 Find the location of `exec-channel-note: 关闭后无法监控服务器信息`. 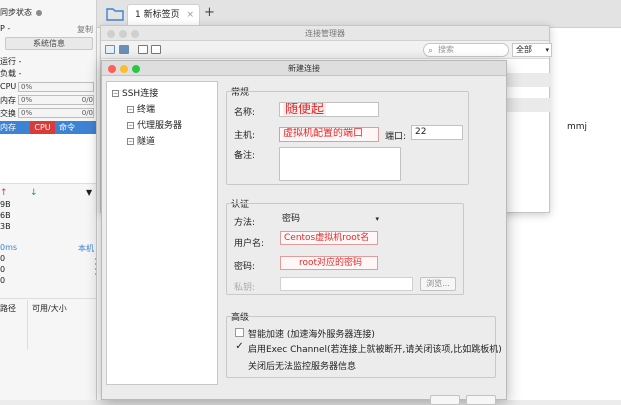

exec-channel-note: 关闭后无法监控服务器信息 is located at coordinates (302, 367).